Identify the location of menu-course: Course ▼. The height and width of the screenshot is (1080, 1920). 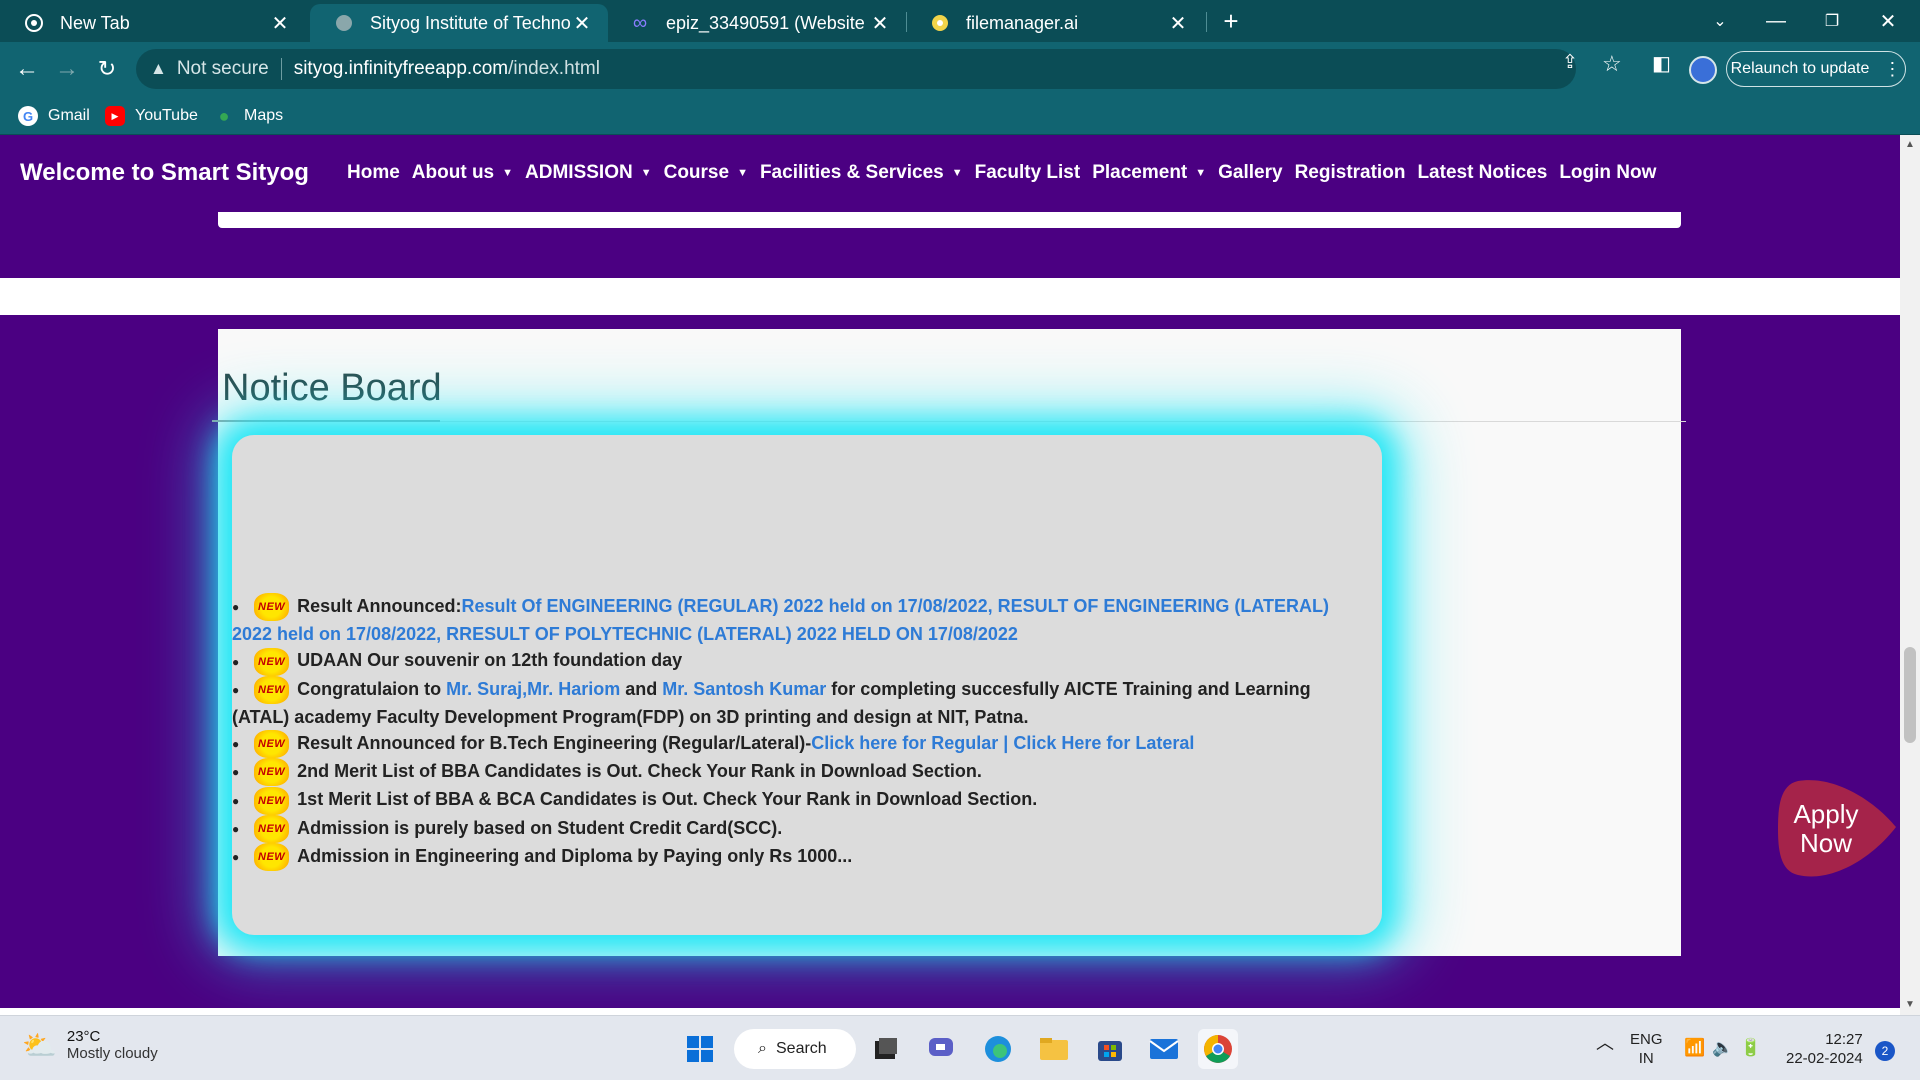
(706, 173).